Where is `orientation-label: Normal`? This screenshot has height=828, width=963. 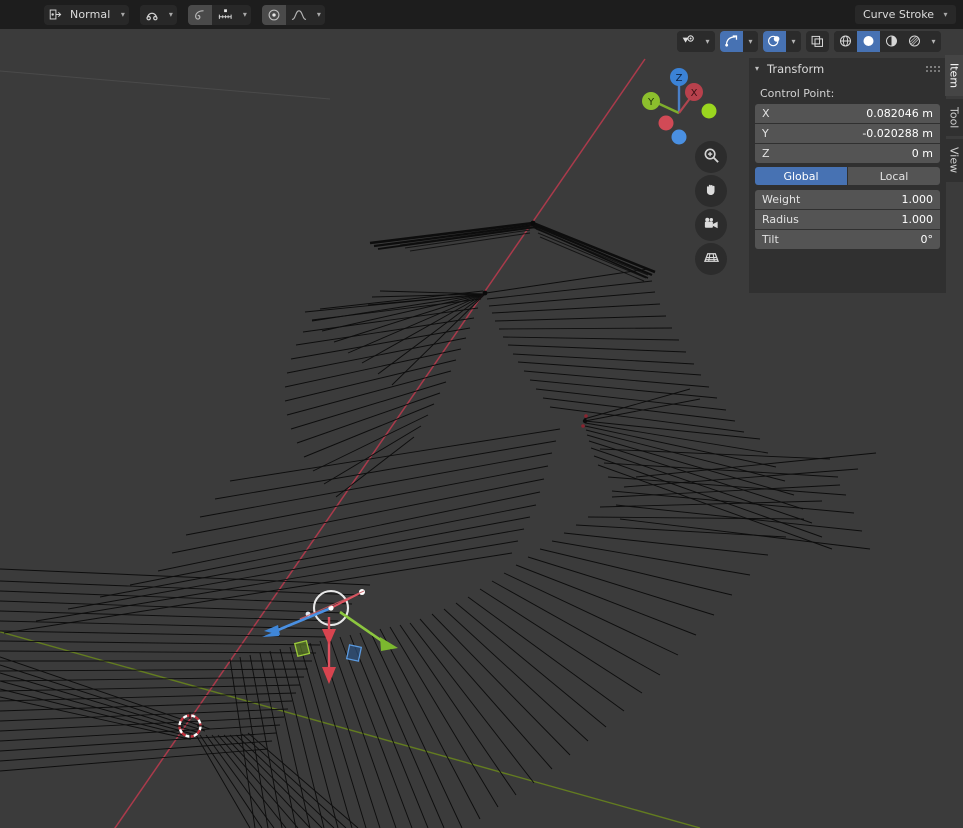 orientation-label: Normal is located at coordinates (90, 14).